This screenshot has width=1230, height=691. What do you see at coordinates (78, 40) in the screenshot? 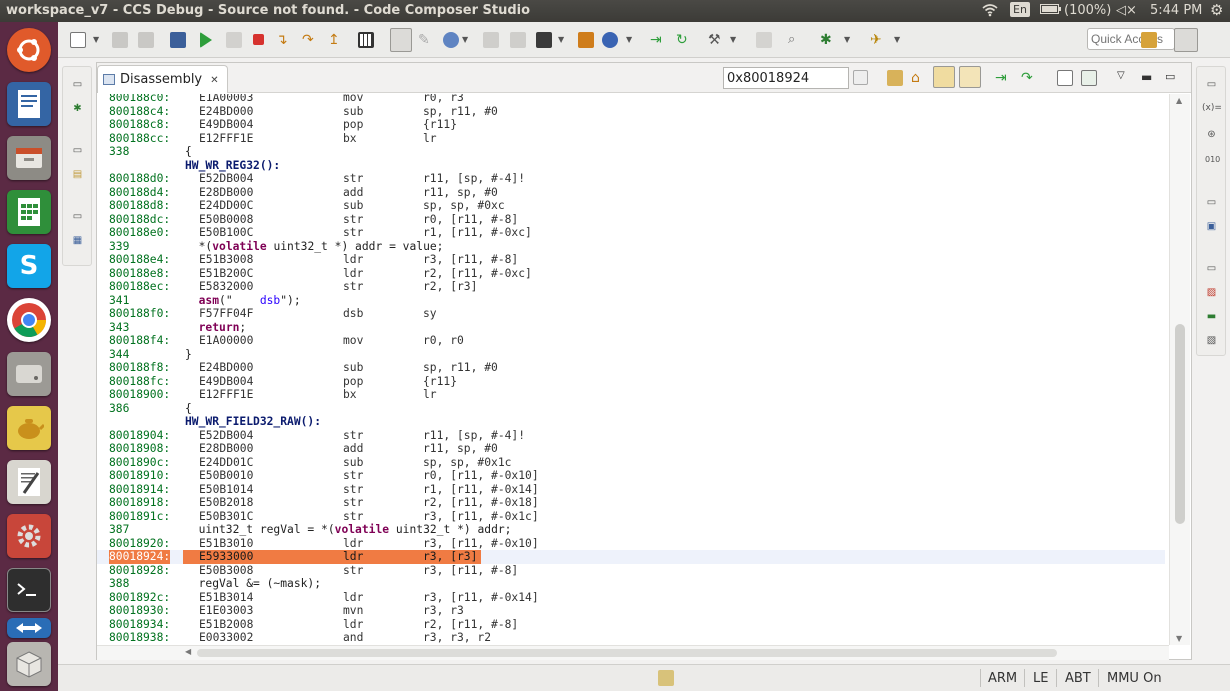
I see `new-icon` at bounding box center [78, 40].